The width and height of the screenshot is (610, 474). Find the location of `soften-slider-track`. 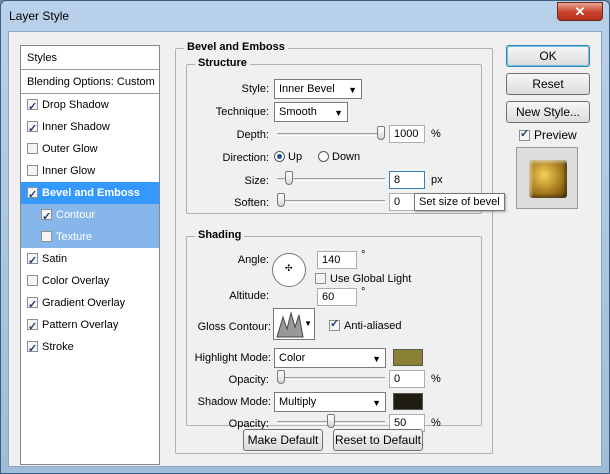

soften-slider-track is located at coordinates (331, 201).